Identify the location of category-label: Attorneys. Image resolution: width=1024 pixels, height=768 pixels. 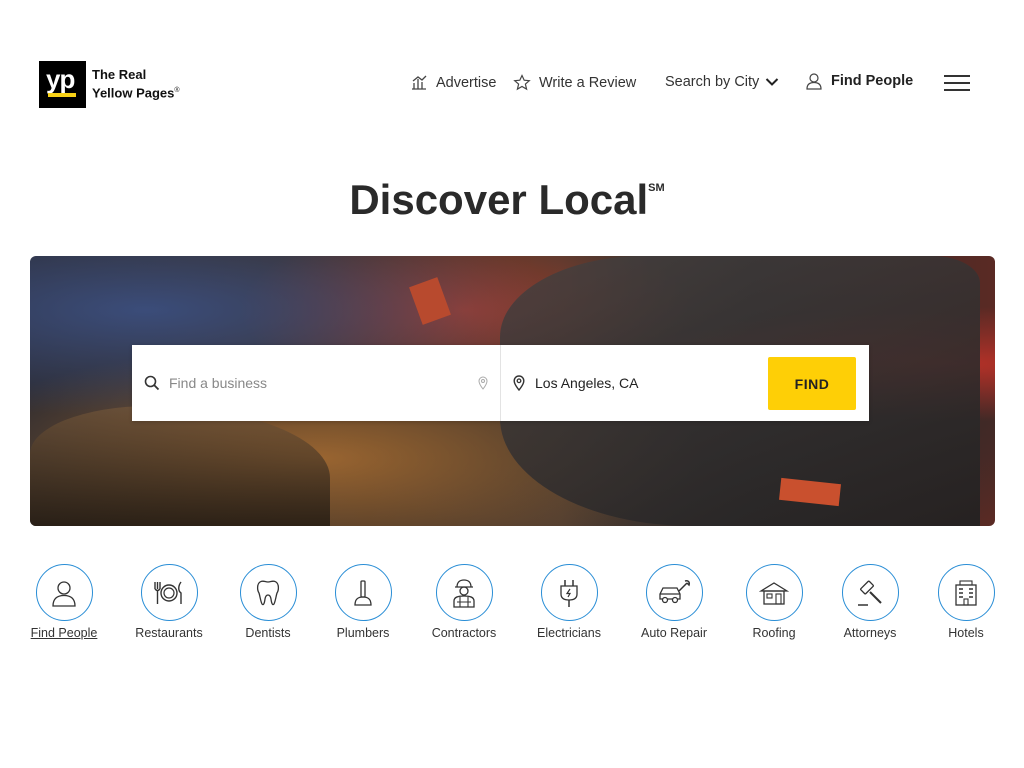
(870, 633).